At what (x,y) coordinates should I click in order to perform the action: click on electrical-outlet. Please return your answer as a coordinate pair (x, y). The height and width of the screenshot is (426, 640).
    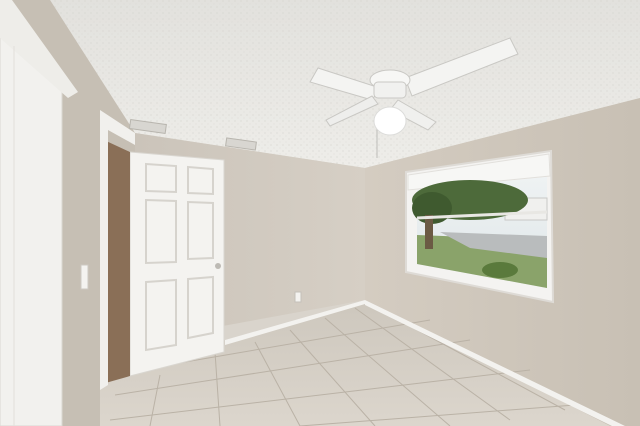
    Looking at the image, I should click on (298, 297).